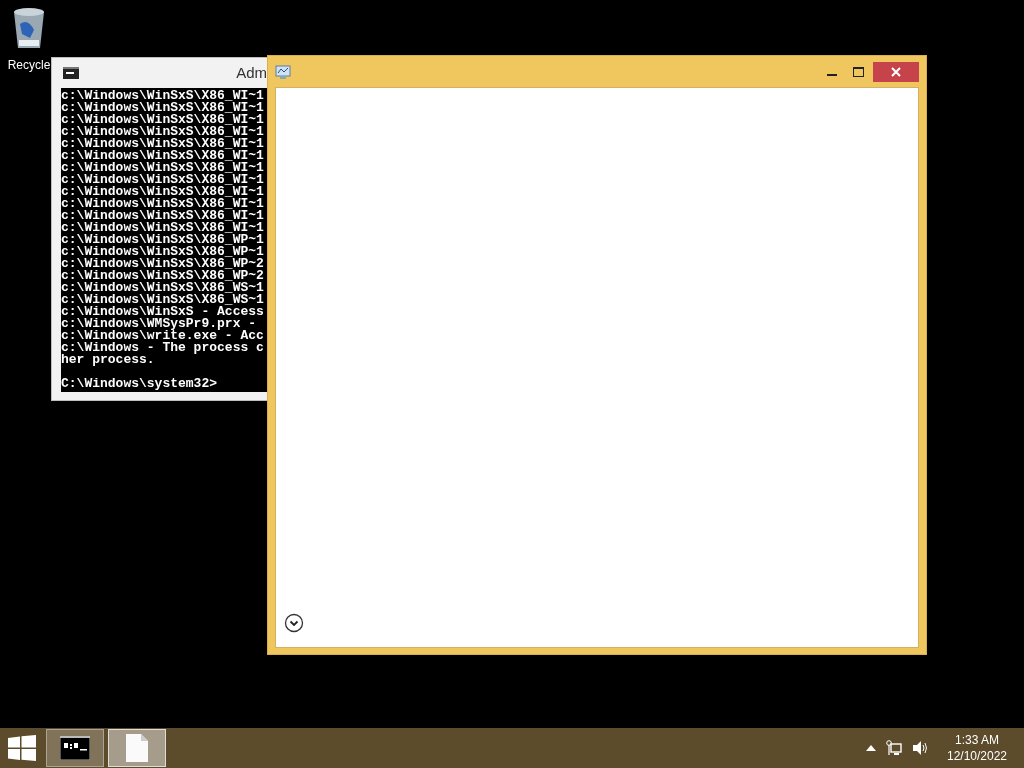  What do you see at coordinates (920, 748) in the screenshot?
I see `speaker-icon` at bounding box center [920, 748].